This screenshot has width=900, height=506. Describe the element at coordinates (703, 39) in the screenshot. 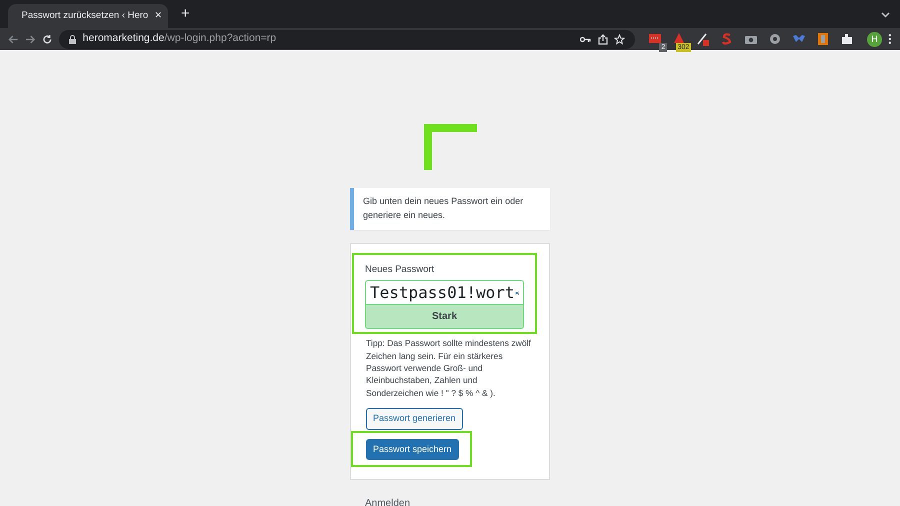

I see `pen-extension-icon` at that location.